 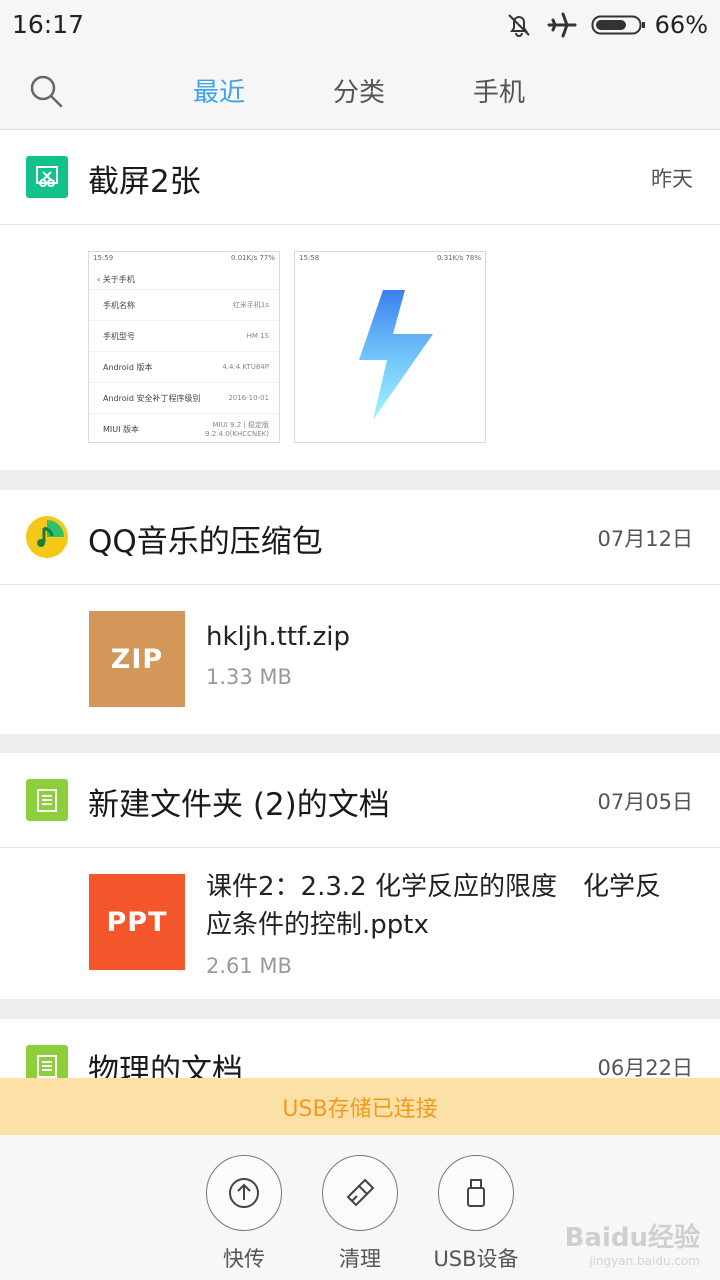 What do you see at coordinates (47, 800) in the screenshot?
I see `document-folder-icon` at bounding box center [47, 800].